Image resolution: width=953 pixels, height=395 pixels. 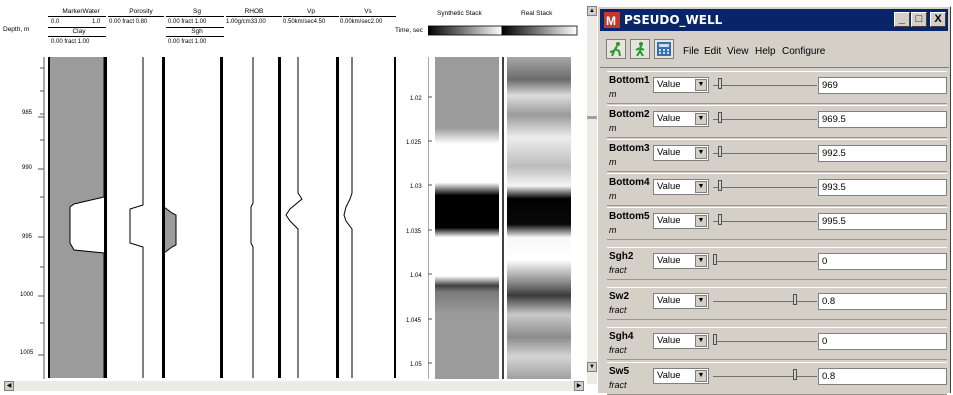 What do you see at coordinates (882, 153) in the screenshot?
I see `param-value-input: 992.5` at bounding box center [882, 153].